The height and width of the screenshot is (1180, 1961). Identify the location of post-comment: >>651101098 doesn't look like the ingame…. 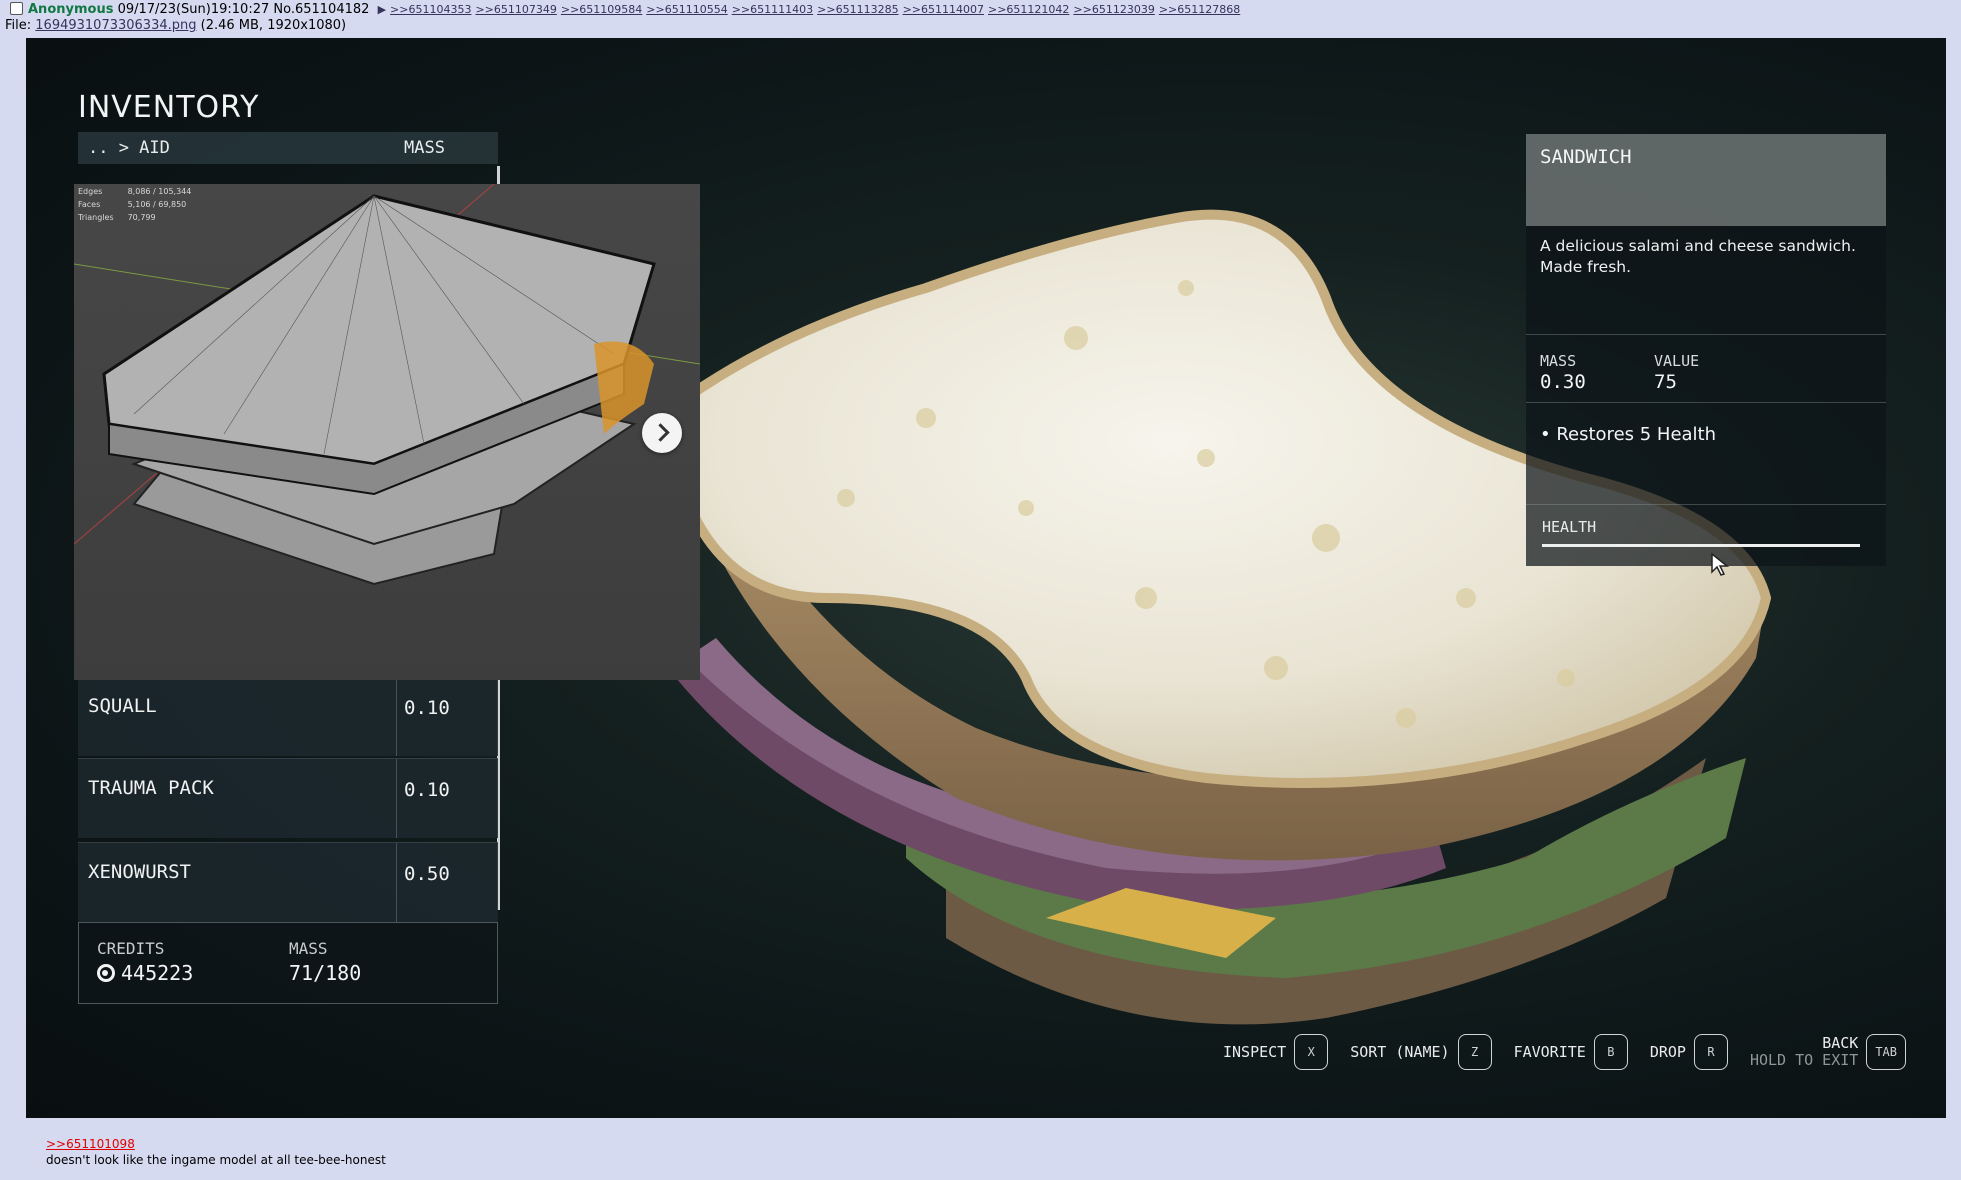
(216, 1152).